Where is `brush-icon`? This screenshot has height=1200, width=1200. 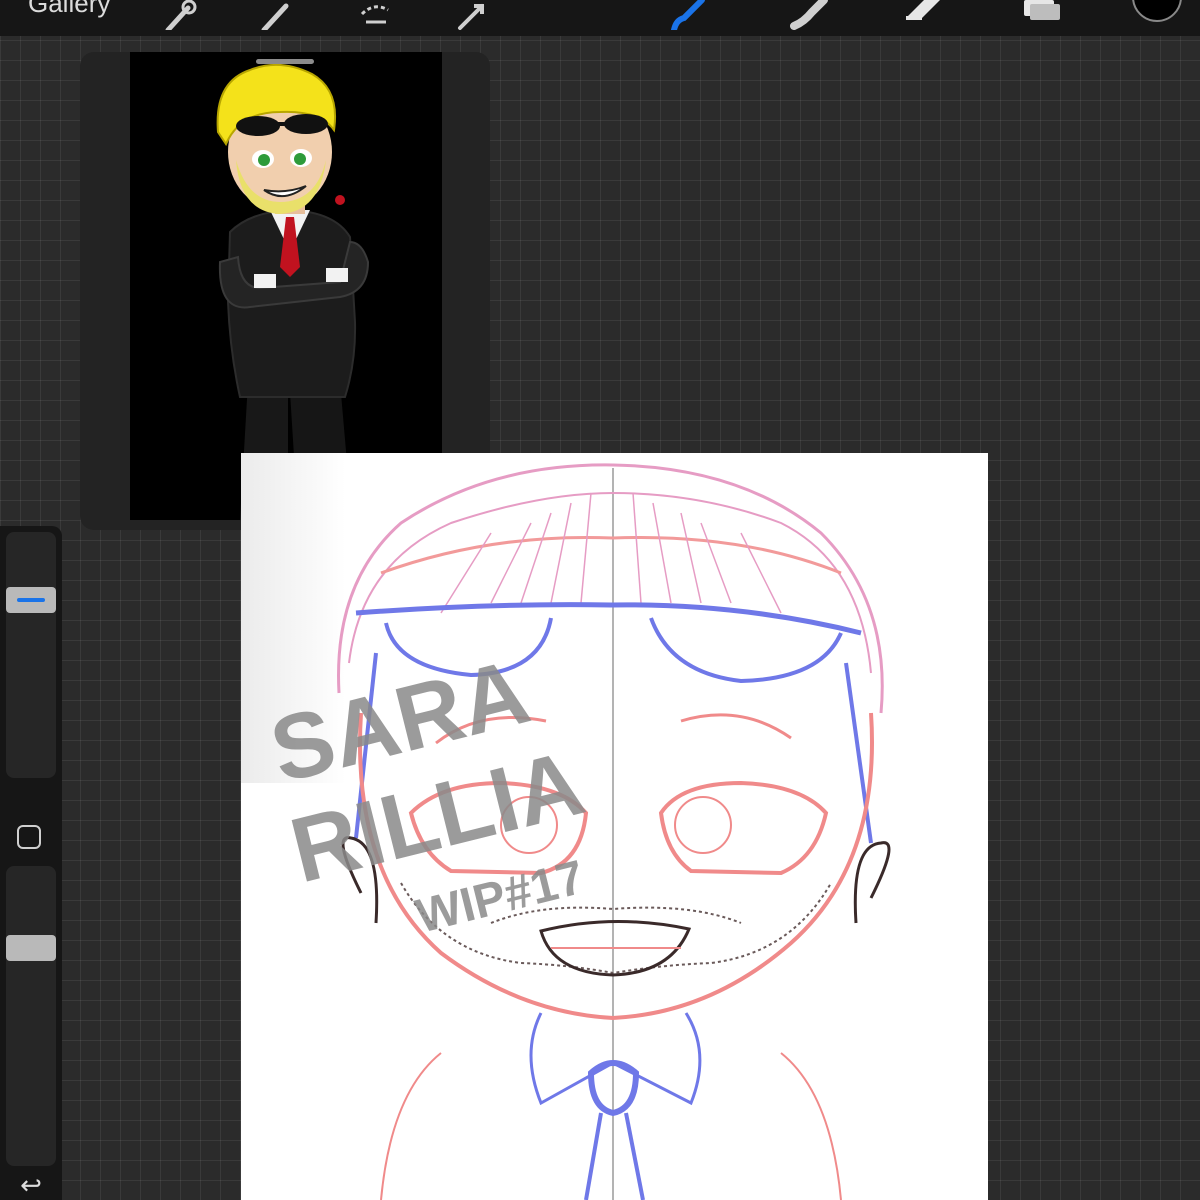
brush-icon is located at coordinates (687, 15).